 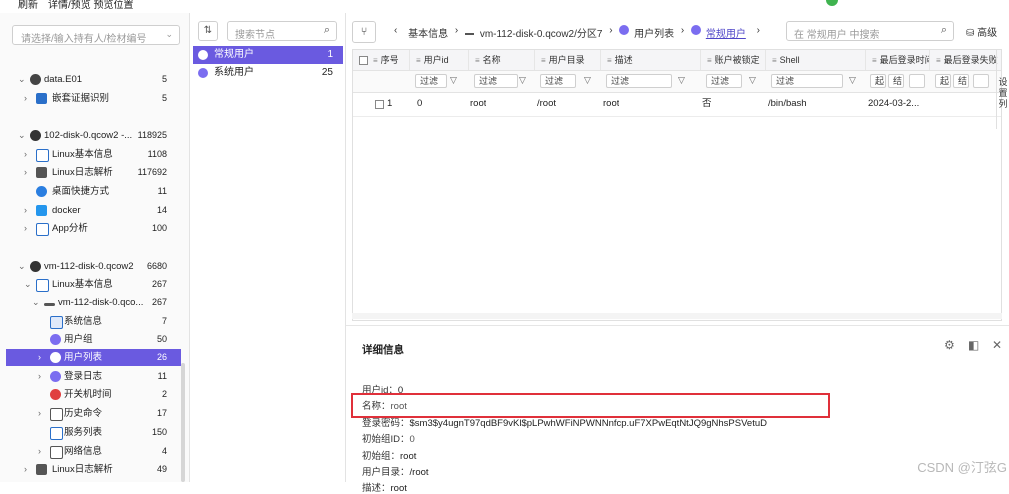 I want to click on tree-item-vm112-linux-basic: ⌄ Linux基本信息 267, so click(x=93, y=284).